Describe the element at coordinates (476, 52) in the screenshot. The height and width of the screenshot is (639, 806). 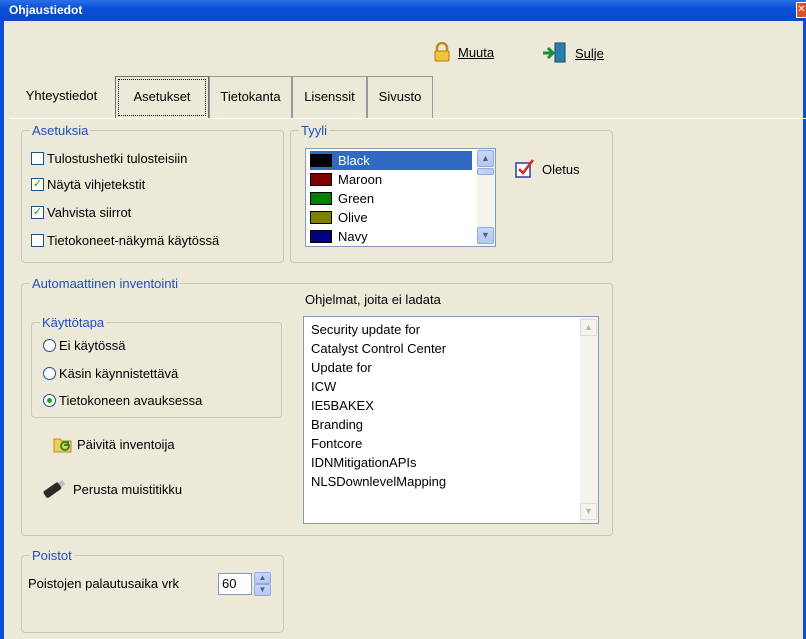
I see `muuta-label: Muuta` at that location.